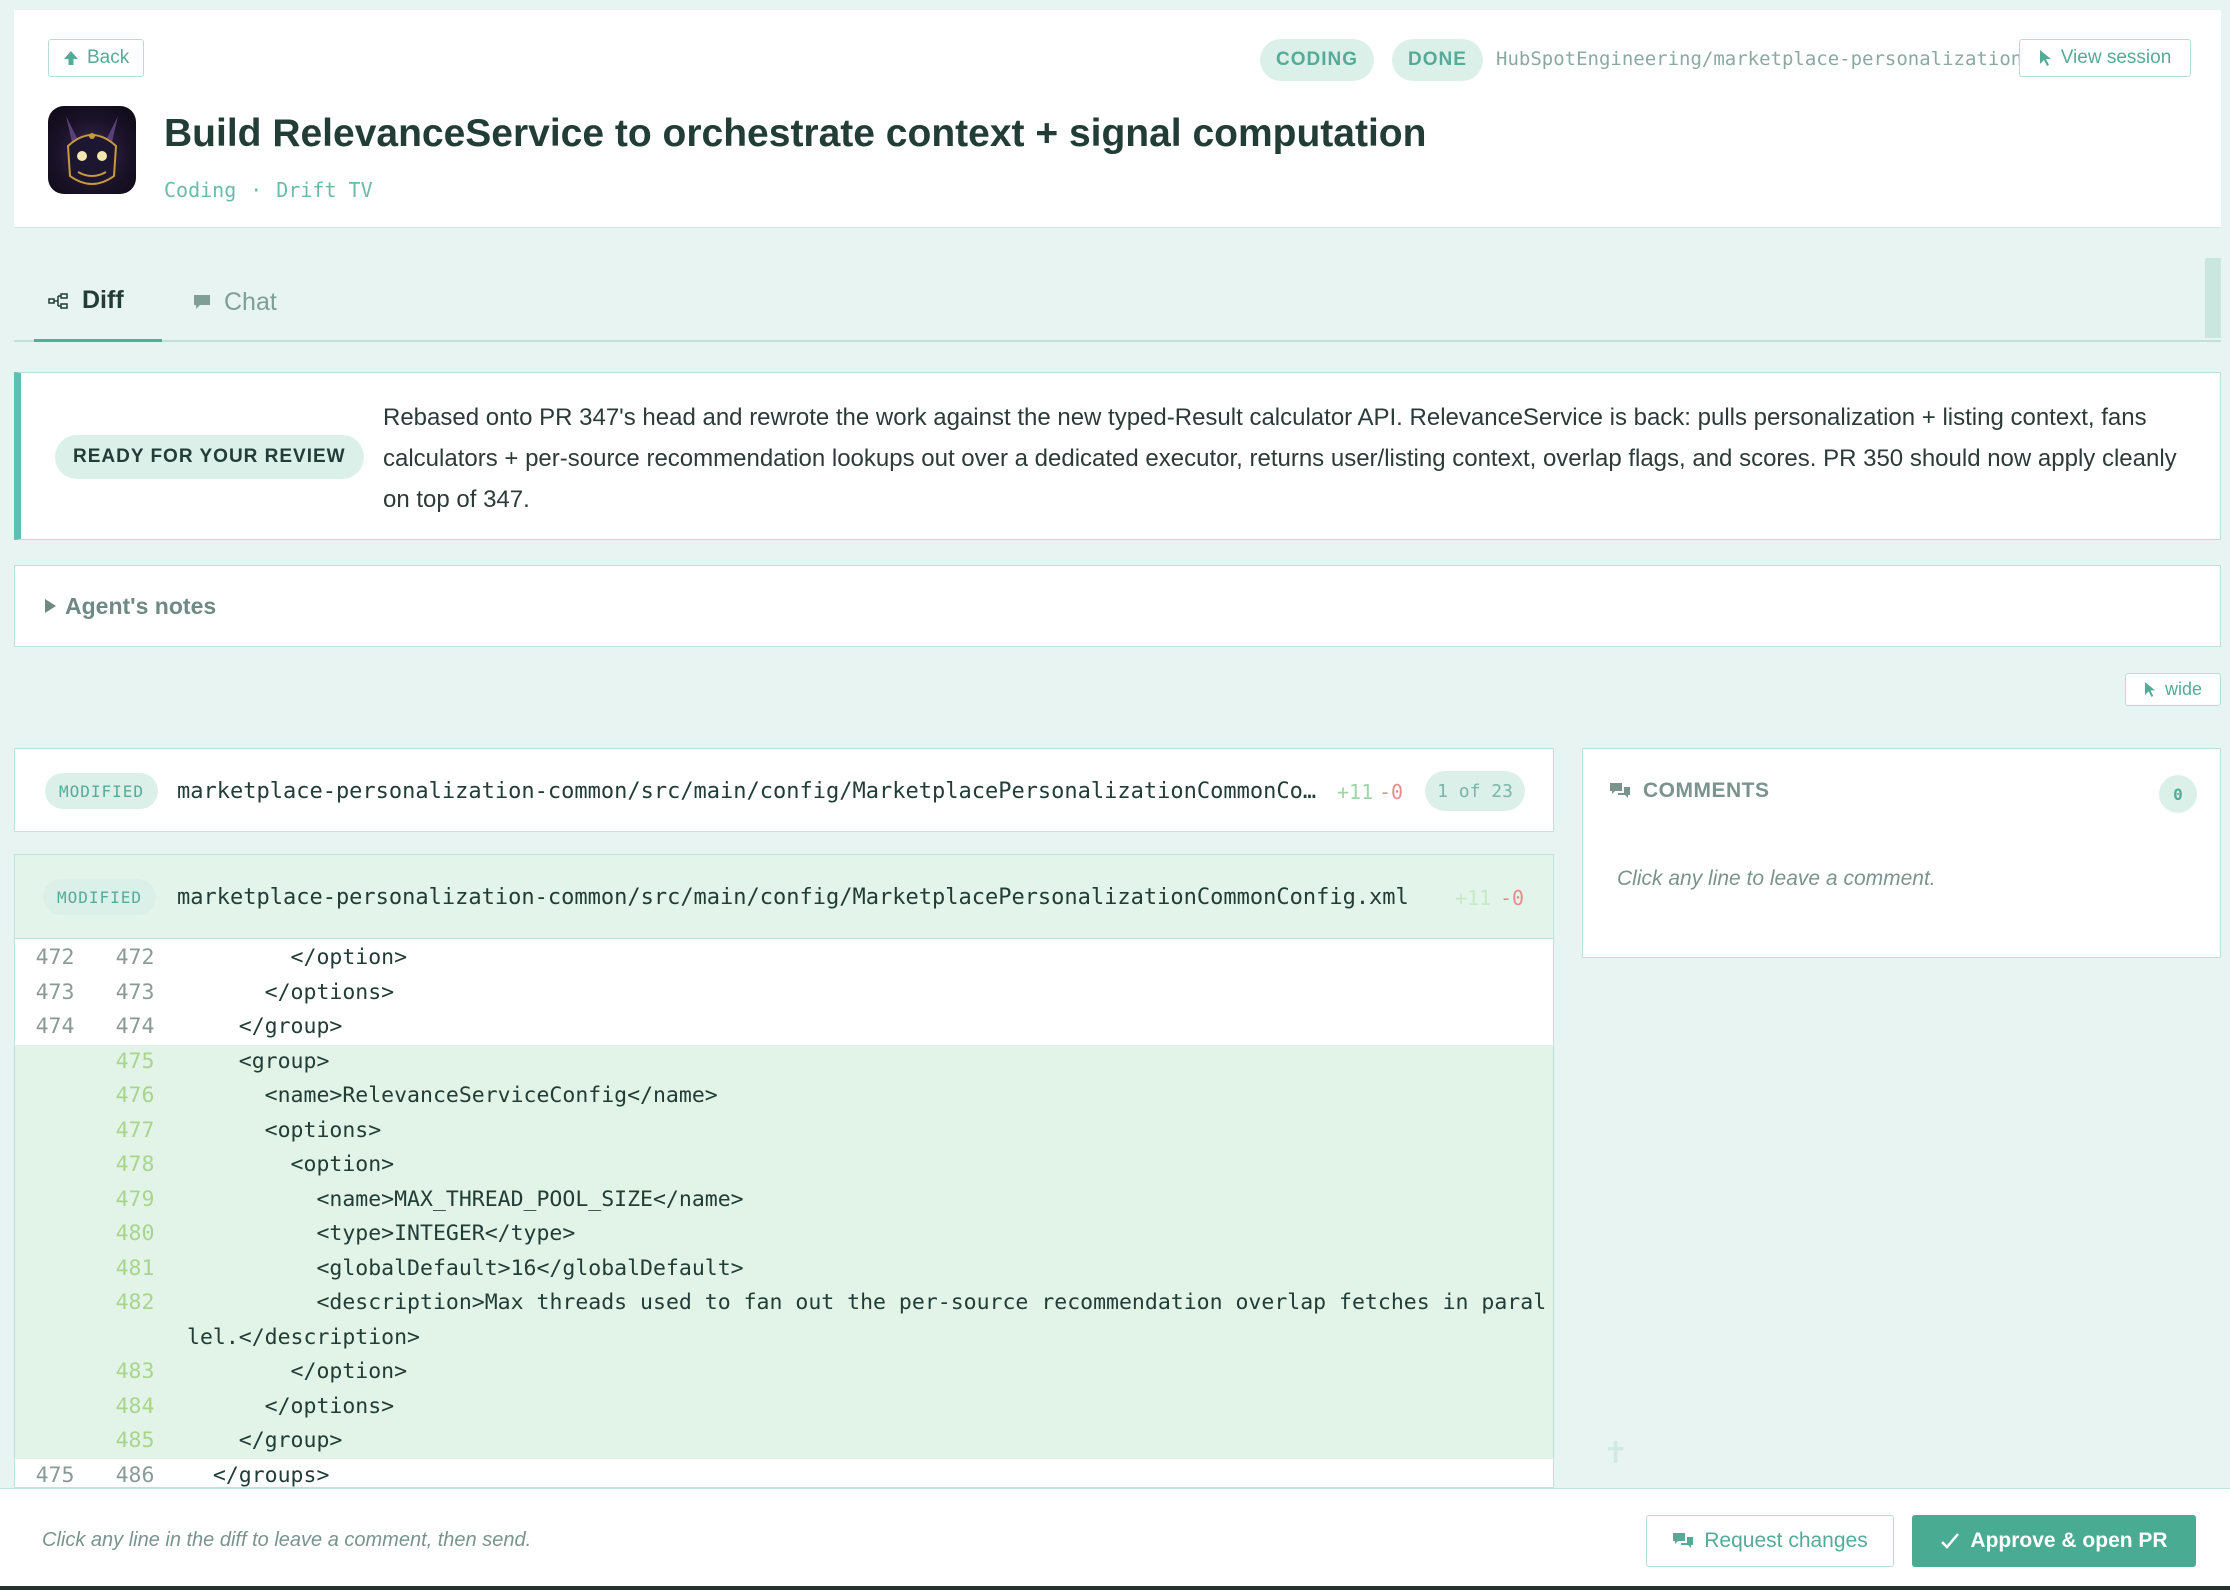 The width and height of the screenshot is (2230, 1590). I want to click on diff-line-context: 474 474 </group>, so click(784, 1027).